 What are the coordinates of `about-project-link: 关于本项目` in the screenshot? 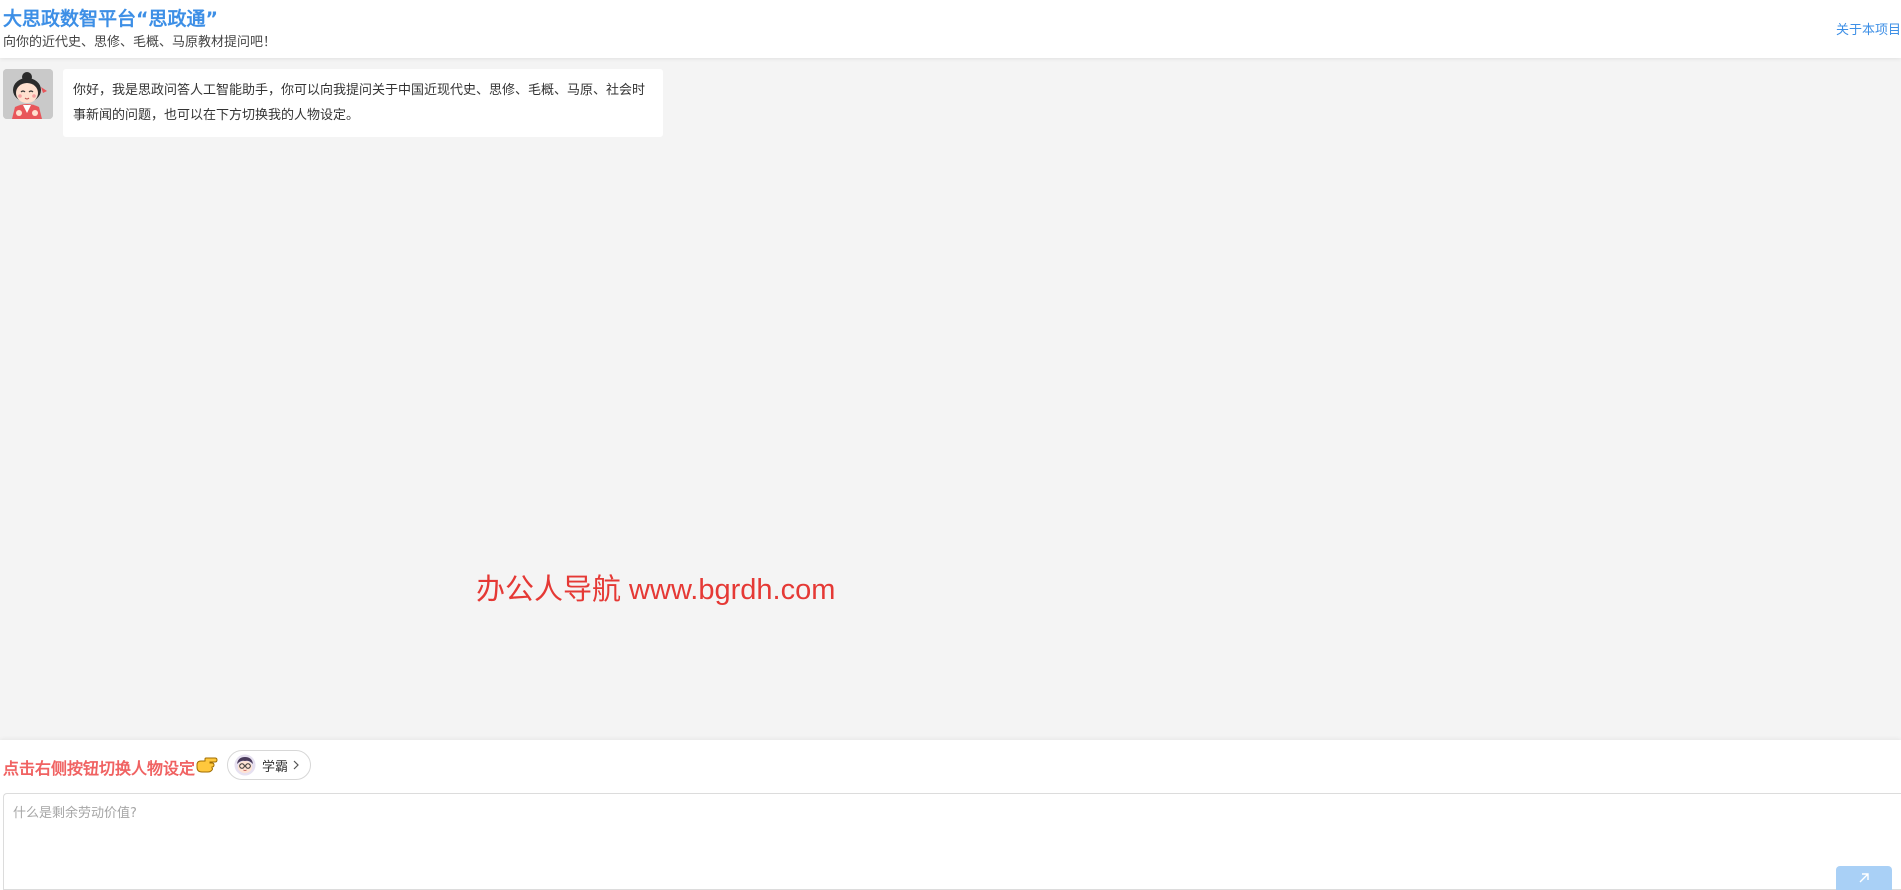 It's located at (1868, 28).